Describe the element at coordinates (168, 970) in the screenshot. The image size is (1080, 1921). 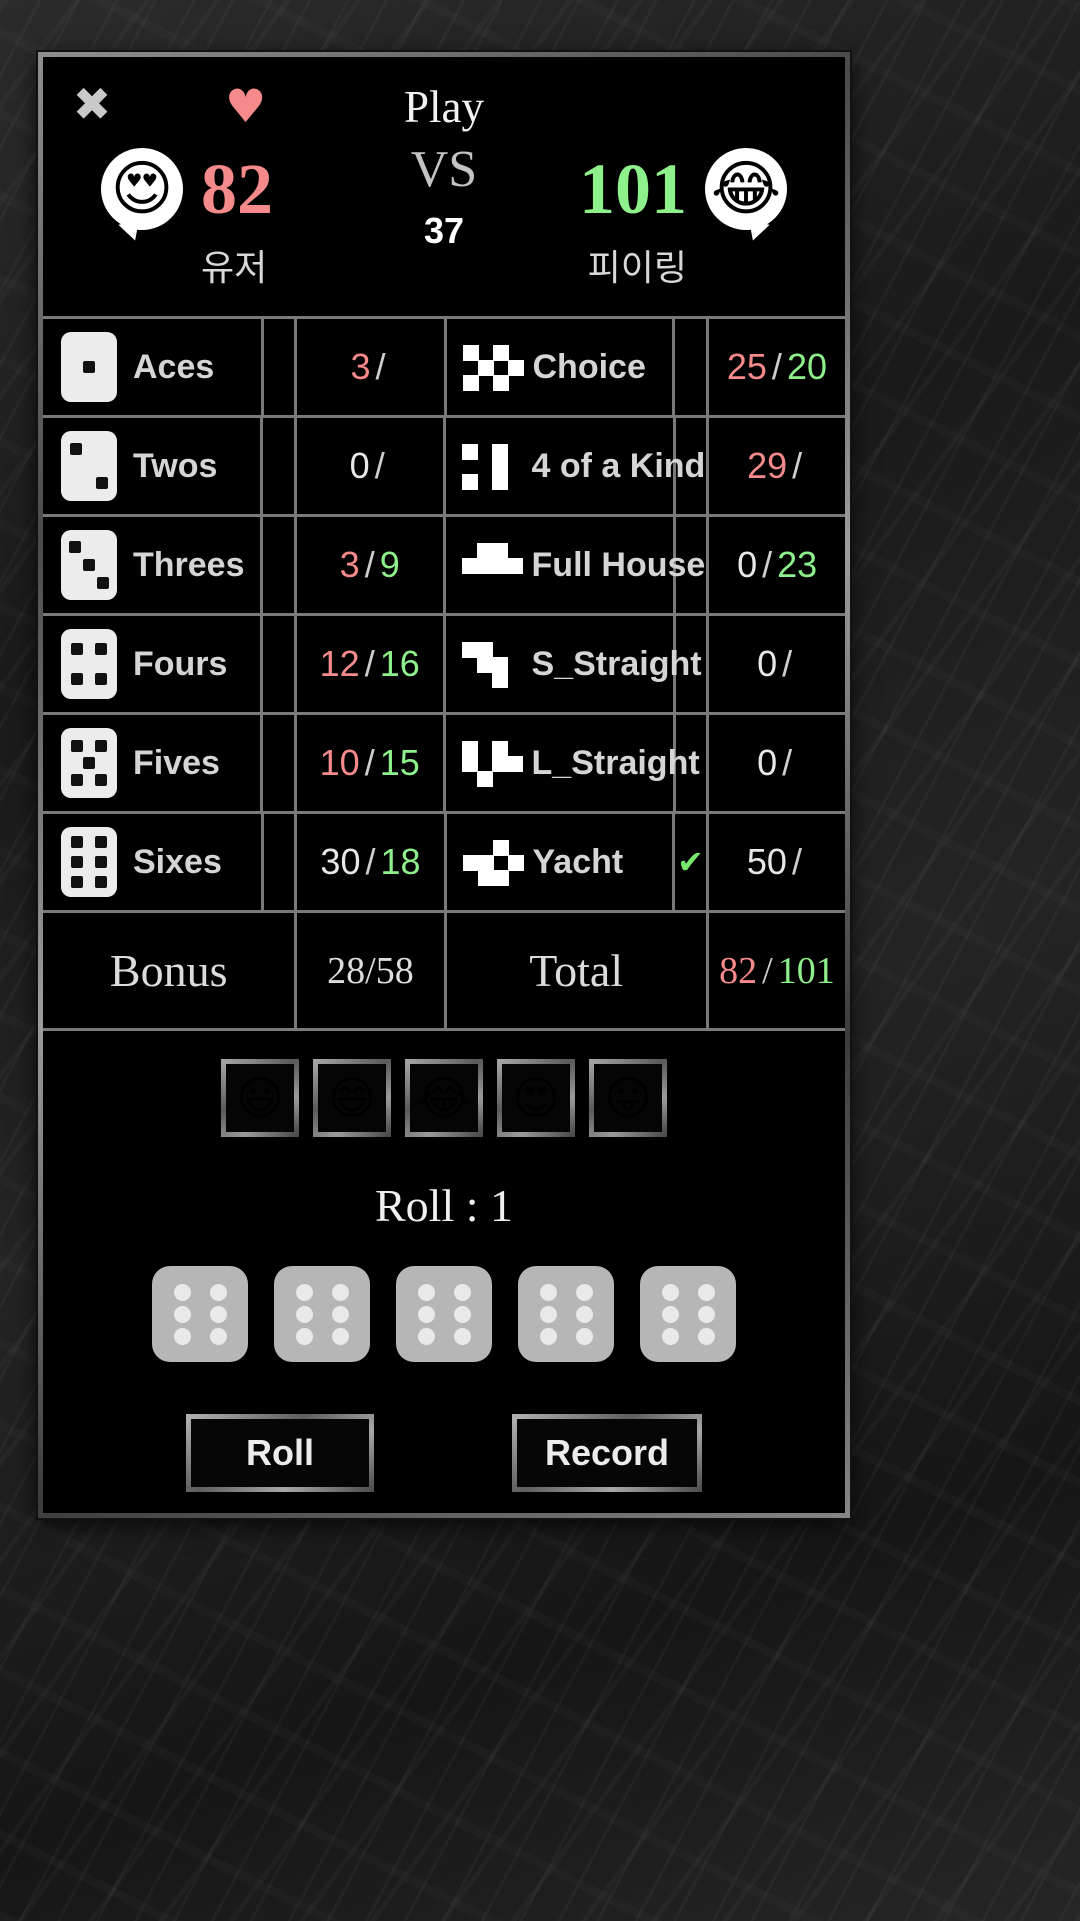
I see `bonus-label: Bonus` at that location.